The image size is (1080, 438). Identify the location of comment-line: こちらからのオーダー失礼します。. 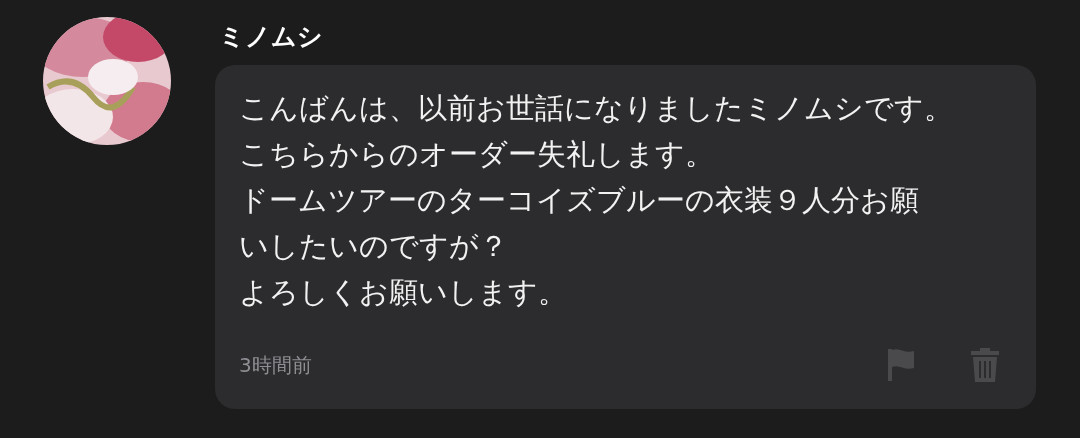
(476, 154).